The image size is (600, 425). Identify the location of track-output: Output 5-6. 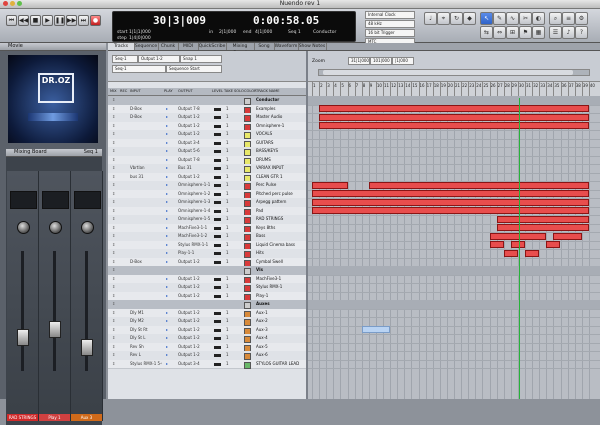
(194, 151).